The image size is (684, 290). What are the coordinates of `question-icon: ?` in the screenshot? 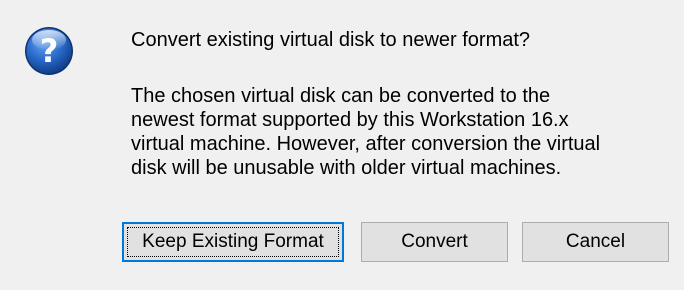 It's located at (49, 51).